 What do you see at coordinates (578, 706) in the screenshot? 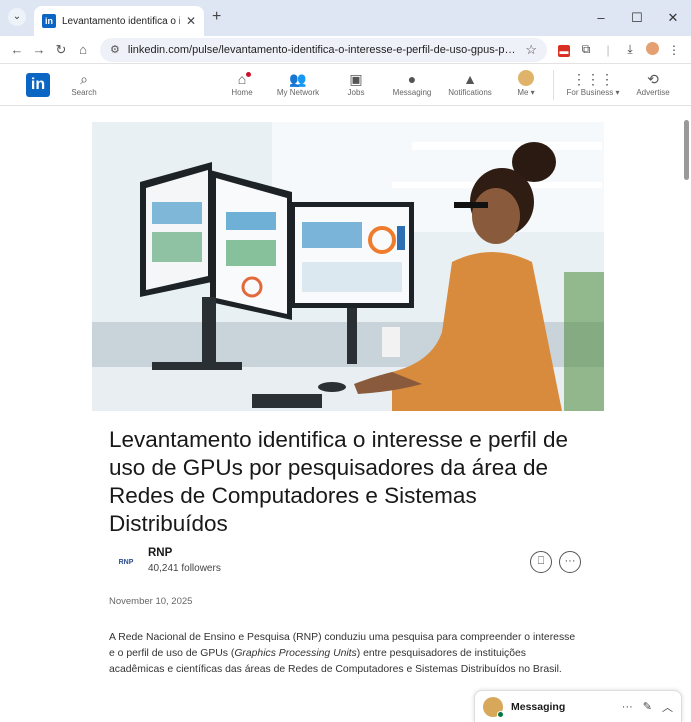
I see `messaging-overlay: Messaging ··· ✎ ︿` at bounding box center [578, 706].